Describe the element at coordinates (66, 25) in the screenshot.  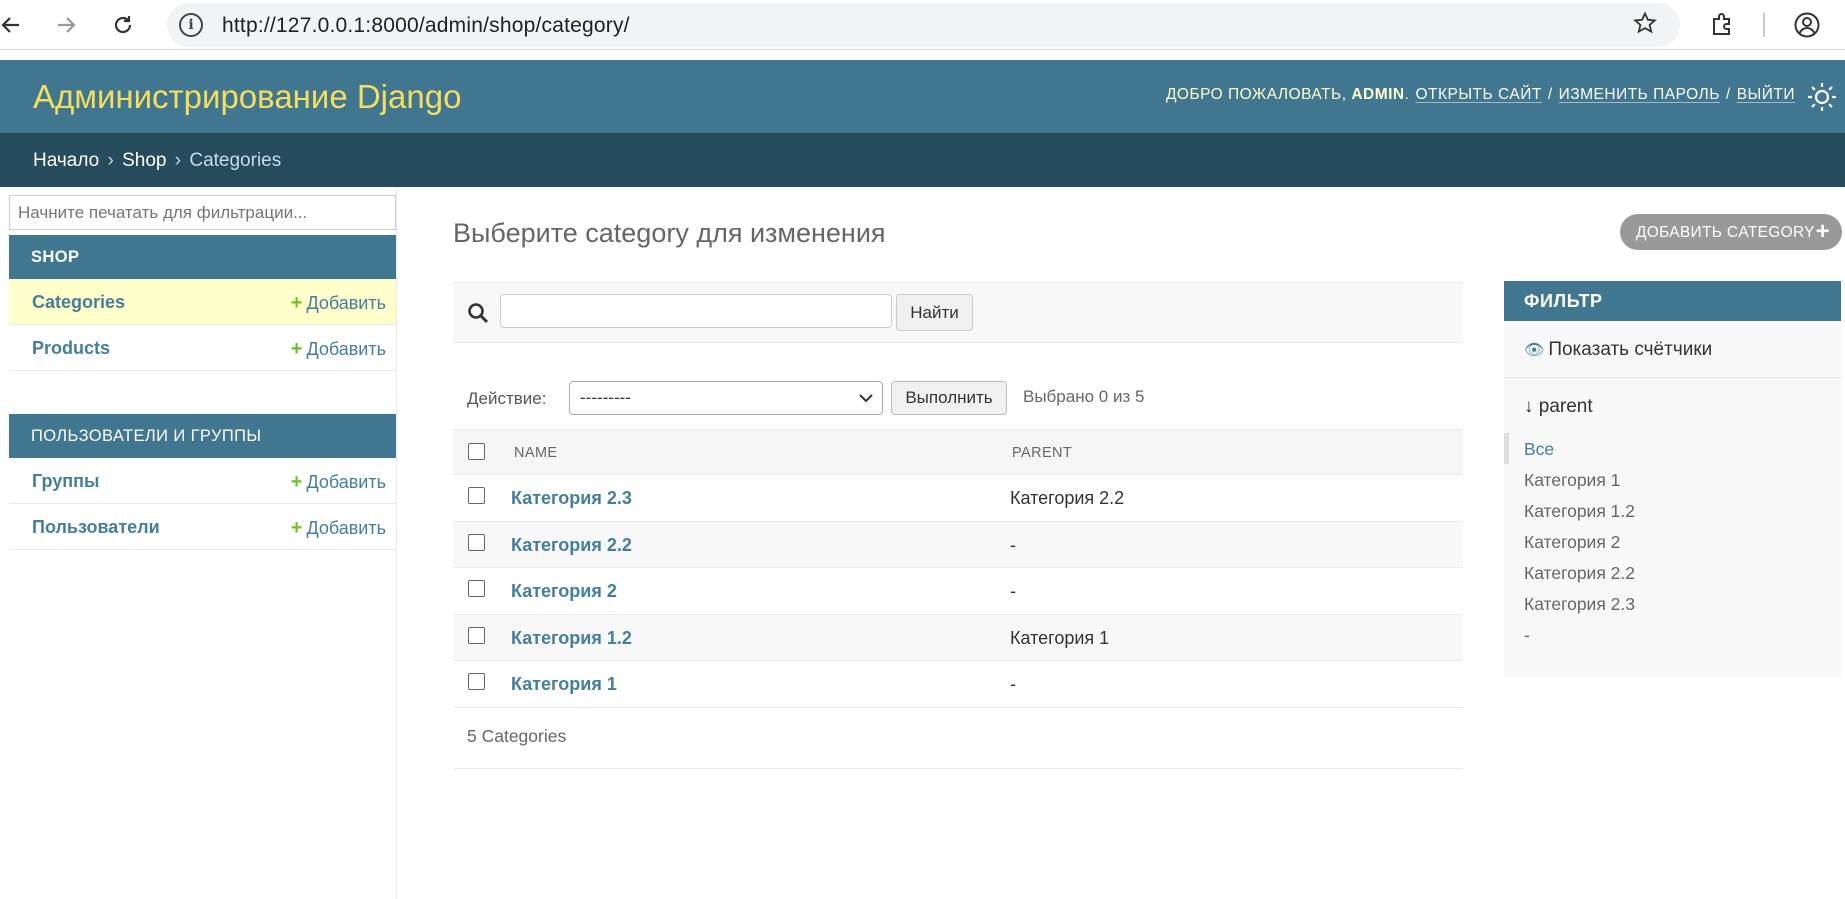
I see `forward-arrow-icon` at that location.